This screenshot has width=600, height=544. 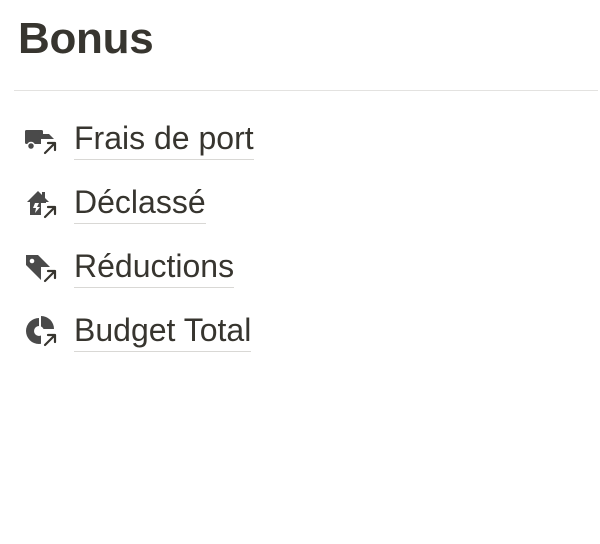 I want to click on link-declasse: Déclassé, so click(x=138, y=202).